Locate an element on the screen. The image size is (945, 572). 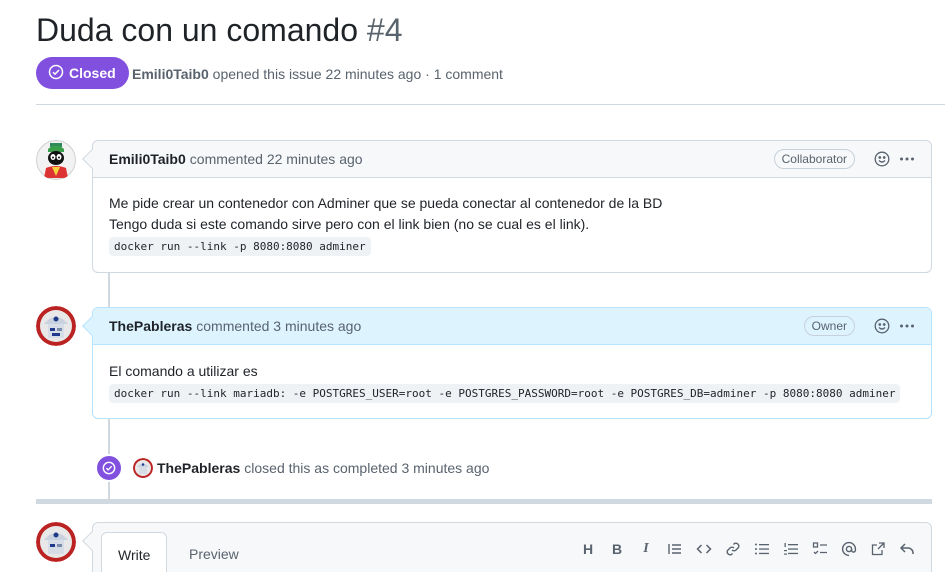
heading-icon: H is located at coordinates (588, 549).